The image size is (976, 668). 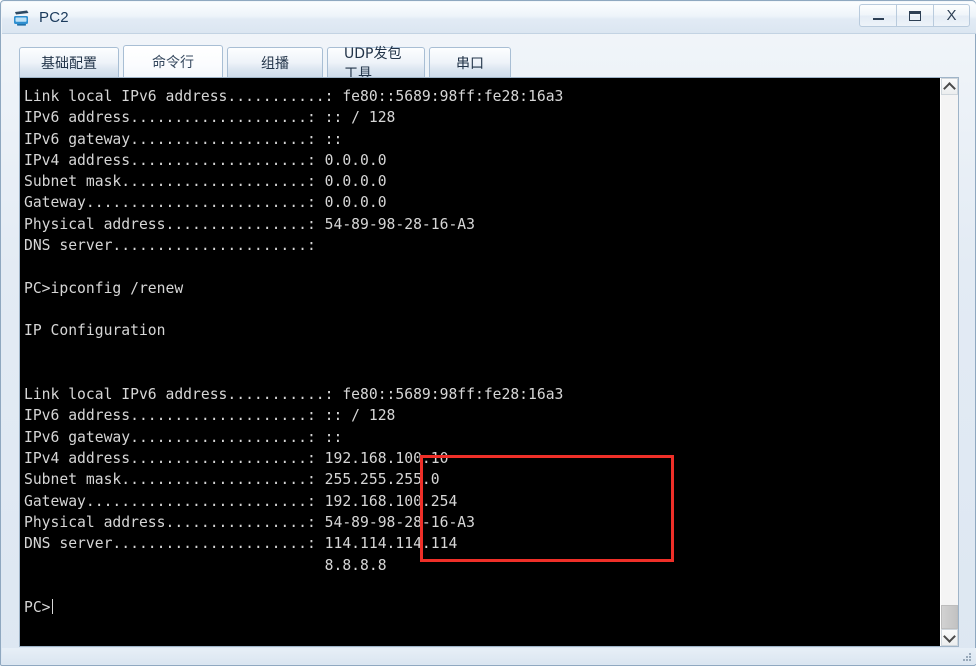 What do you see at coordinates (949, 617) in the screenshot?
I see `scrollbar-thumb` at bounding box center [949, 617].